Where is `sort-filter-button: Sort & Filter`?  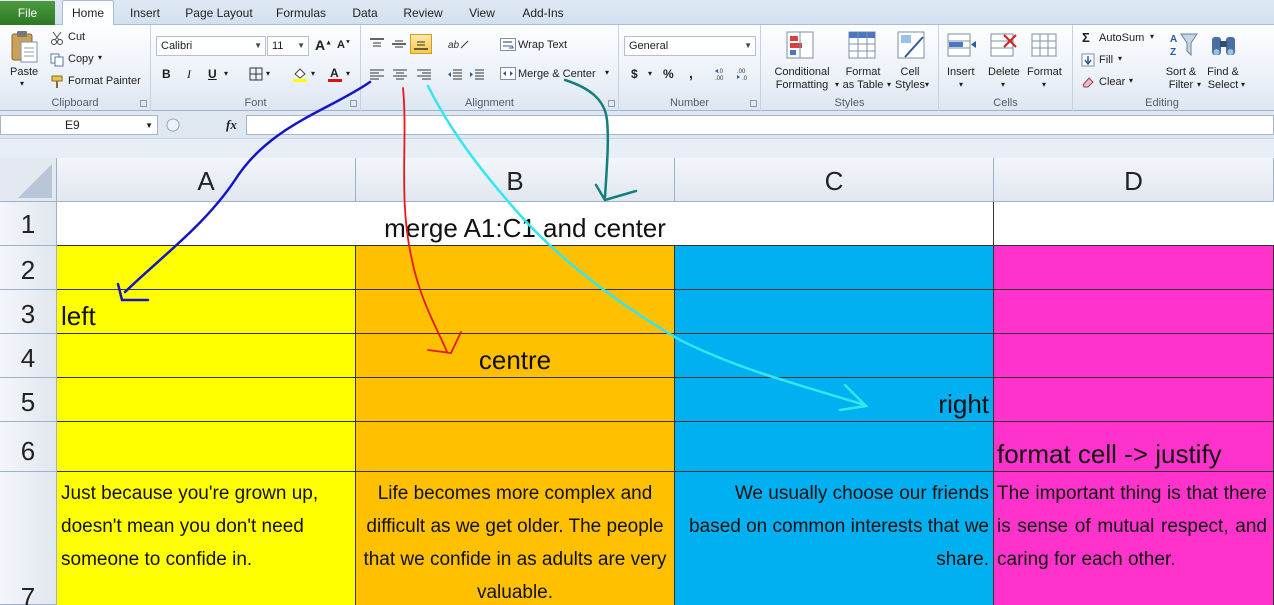
sort-filter-button: Sort & Filter is located at coordinates (1181, 79).